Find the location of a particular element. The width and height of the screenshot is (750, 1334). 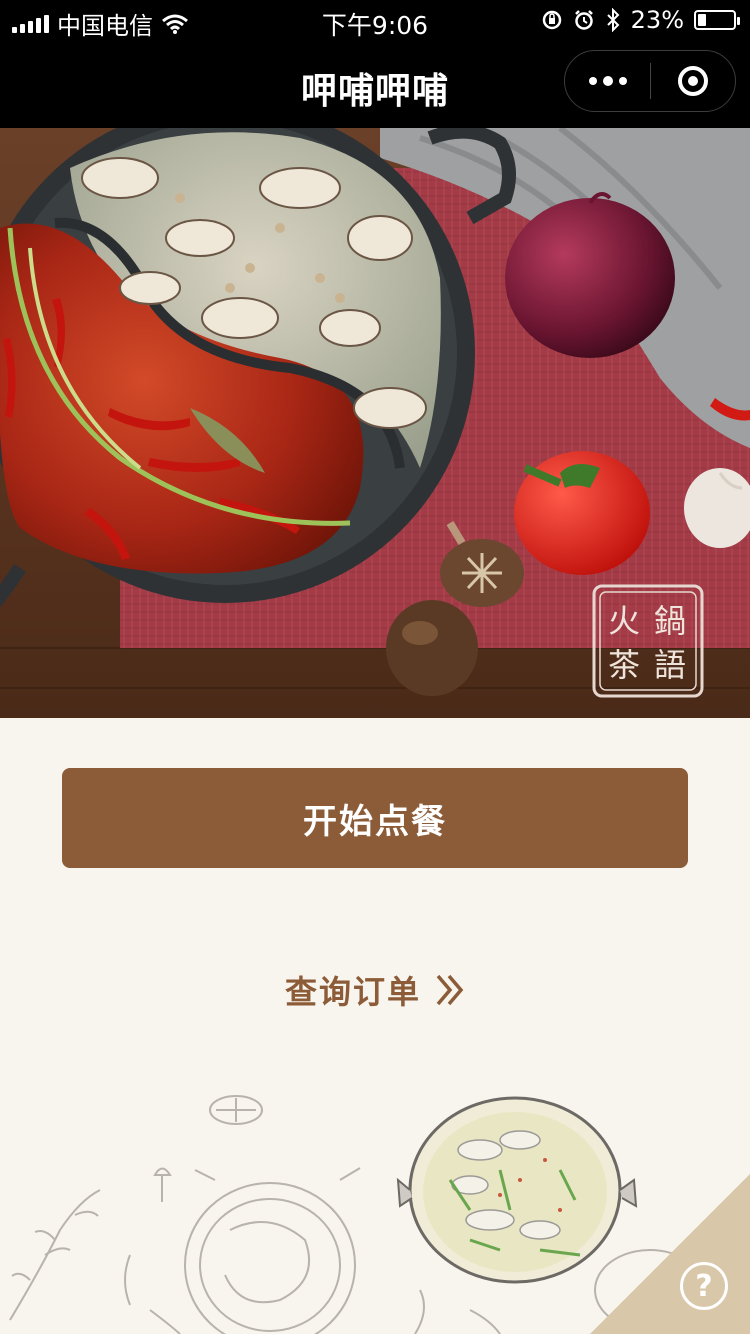

svg-text: 茶 is located at coordinates (624, 665).